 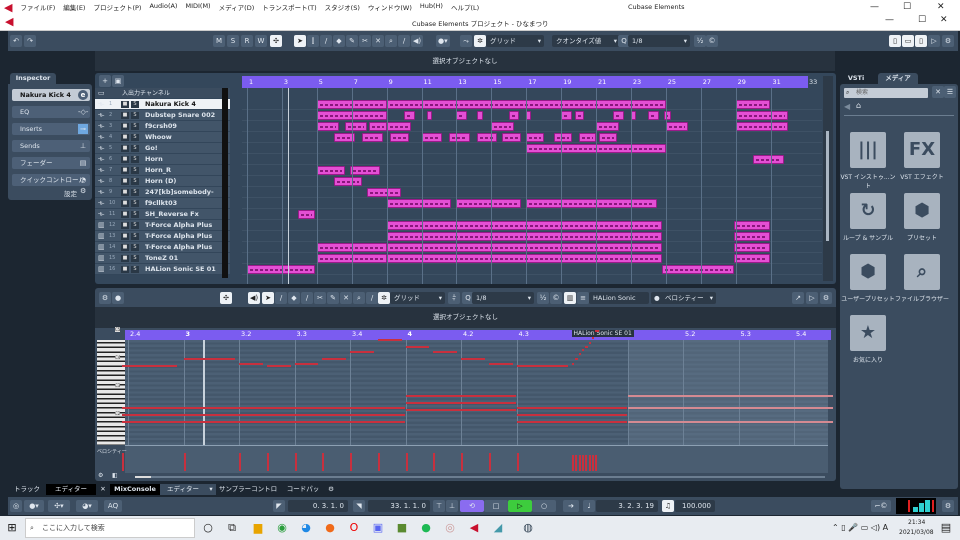 I want to click on tab-sampler-control: サンプラーコントロール, so click(x=248, y=494).